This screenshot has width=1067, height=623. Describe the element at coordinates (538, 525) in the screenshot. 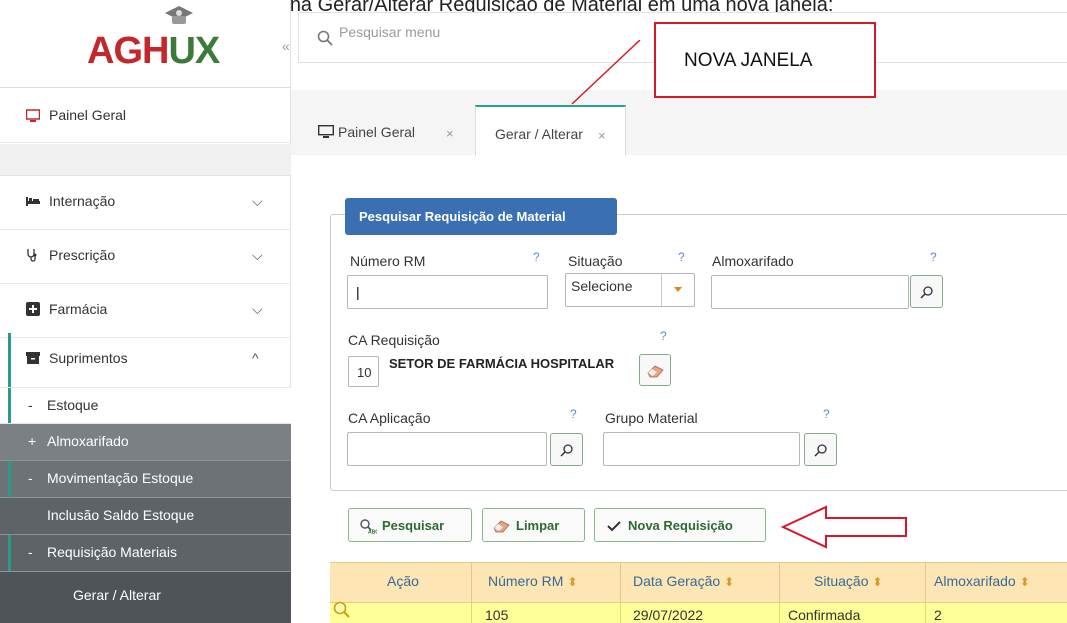

I see `clear-button-label: Limpar` at that location.